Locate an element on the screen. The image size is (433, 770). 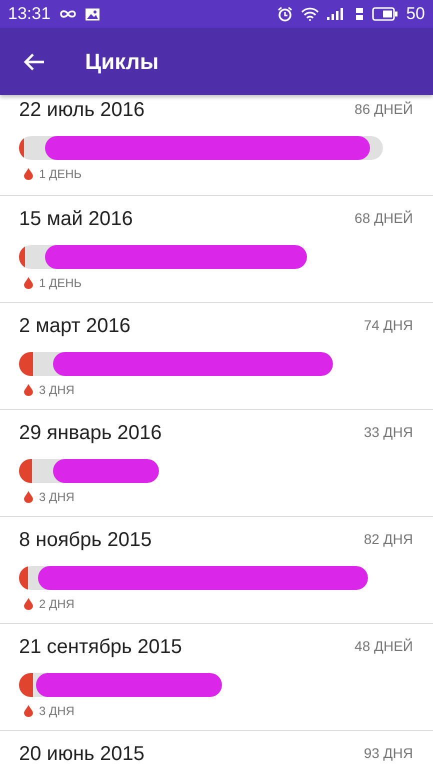
cycle-date: 22 июль 2016 is located at coordinates (82, 110).